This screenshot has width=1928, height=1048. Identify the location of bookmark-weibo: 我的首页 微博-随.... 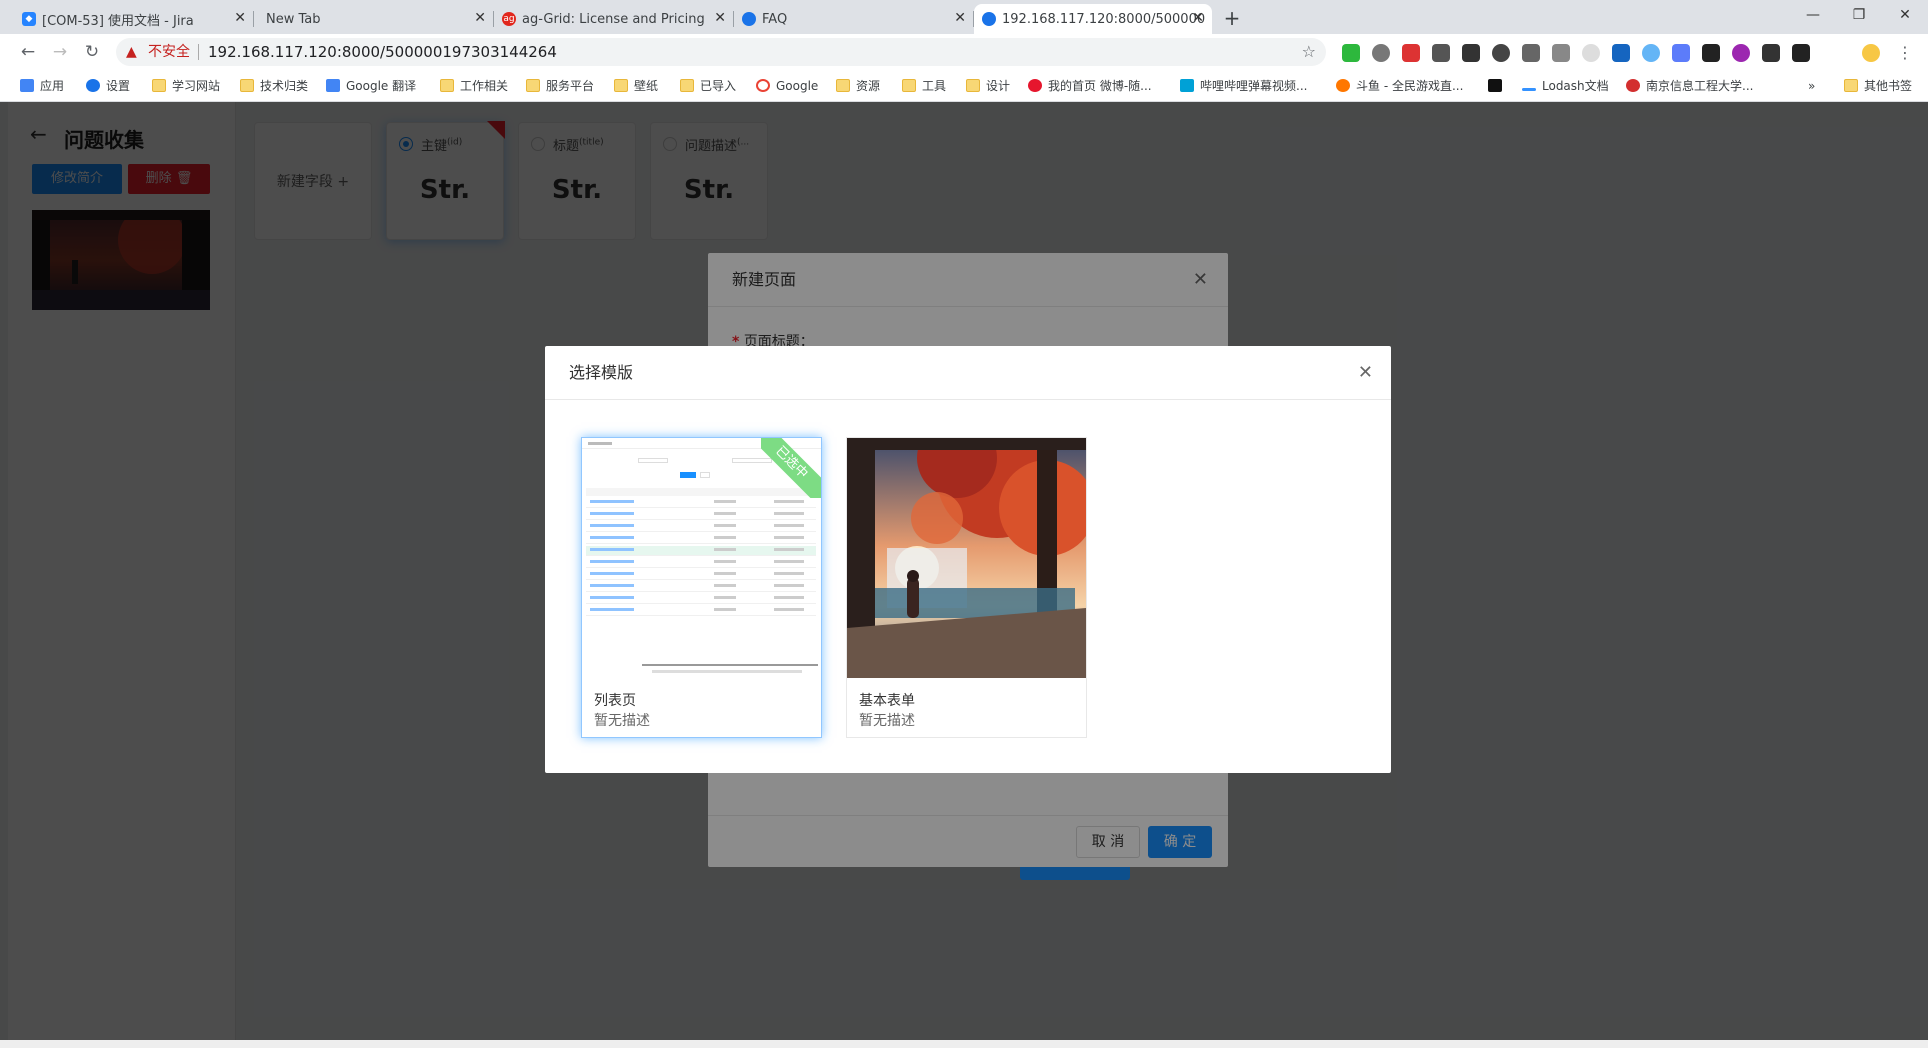
(1090, 86).